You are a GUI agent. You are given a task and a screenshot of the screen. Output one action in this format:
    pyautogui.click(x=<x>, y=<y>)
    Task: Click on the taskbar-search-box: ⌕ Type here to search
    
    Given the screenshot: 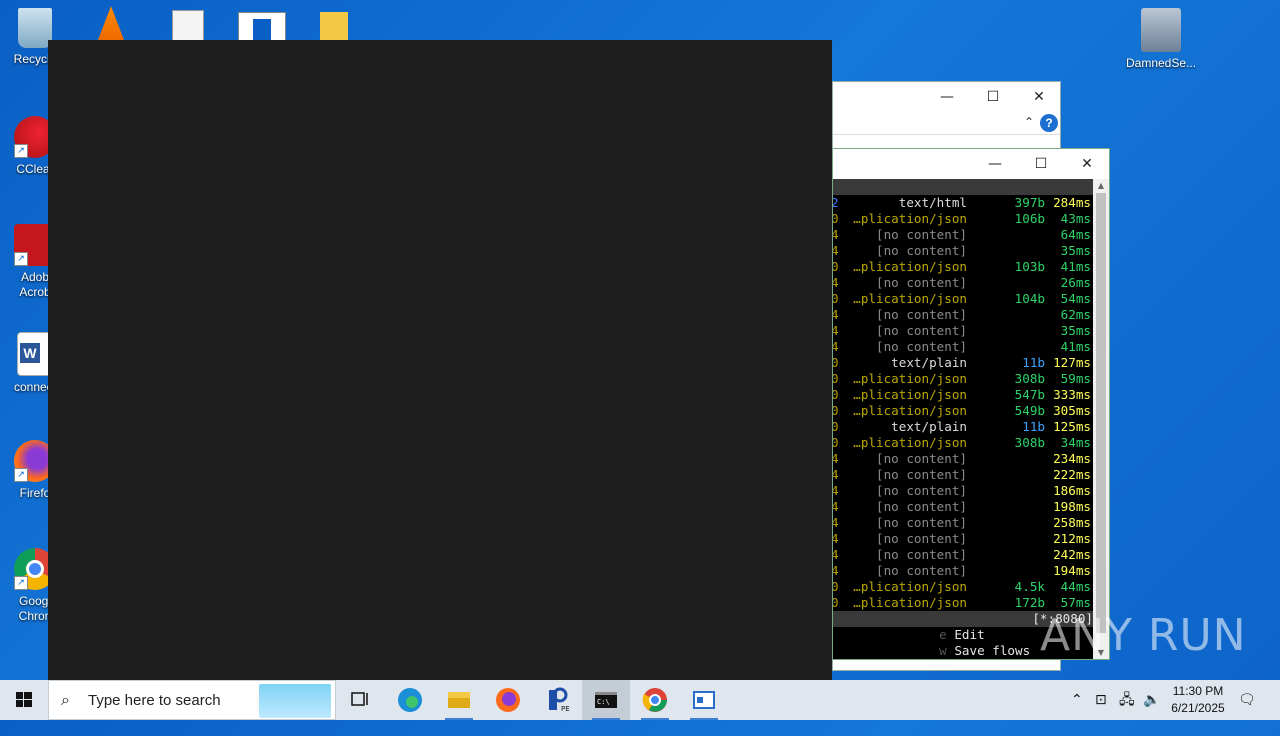 What is the action you would take?
    pyautogui.click(x=192, y=700)
    